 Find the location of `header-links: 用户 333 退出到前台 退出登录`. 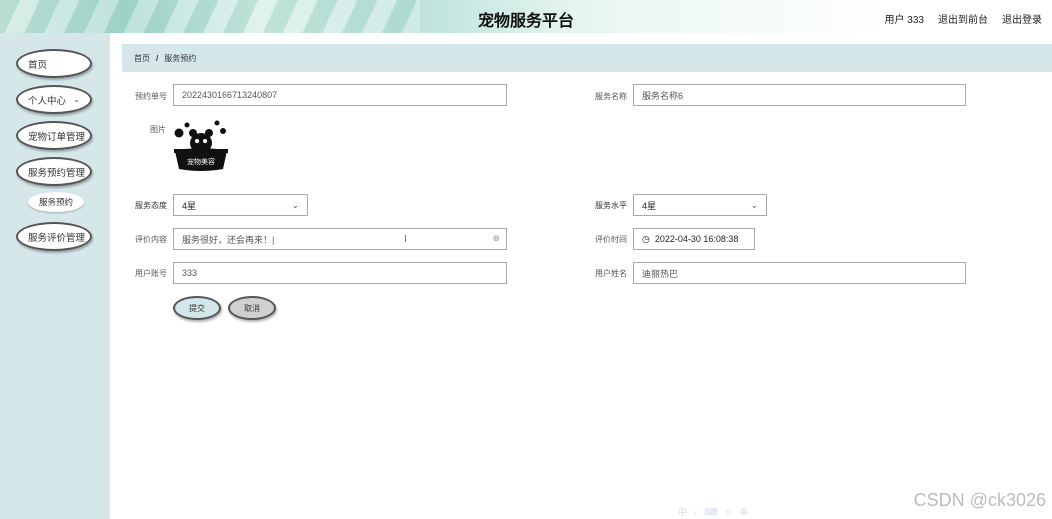

header-links: 用户 333 退出到前台 退出登录 is located at coordinates (963, 18).